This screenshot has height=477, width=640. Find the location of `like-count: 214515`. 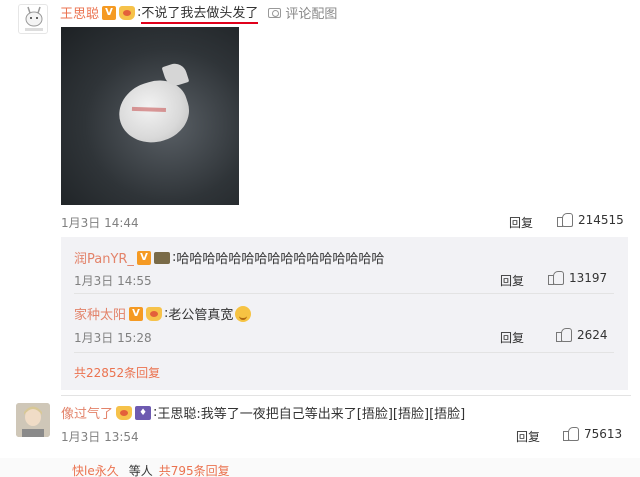

like-count: 214515 is located at coordinates (601, 220).